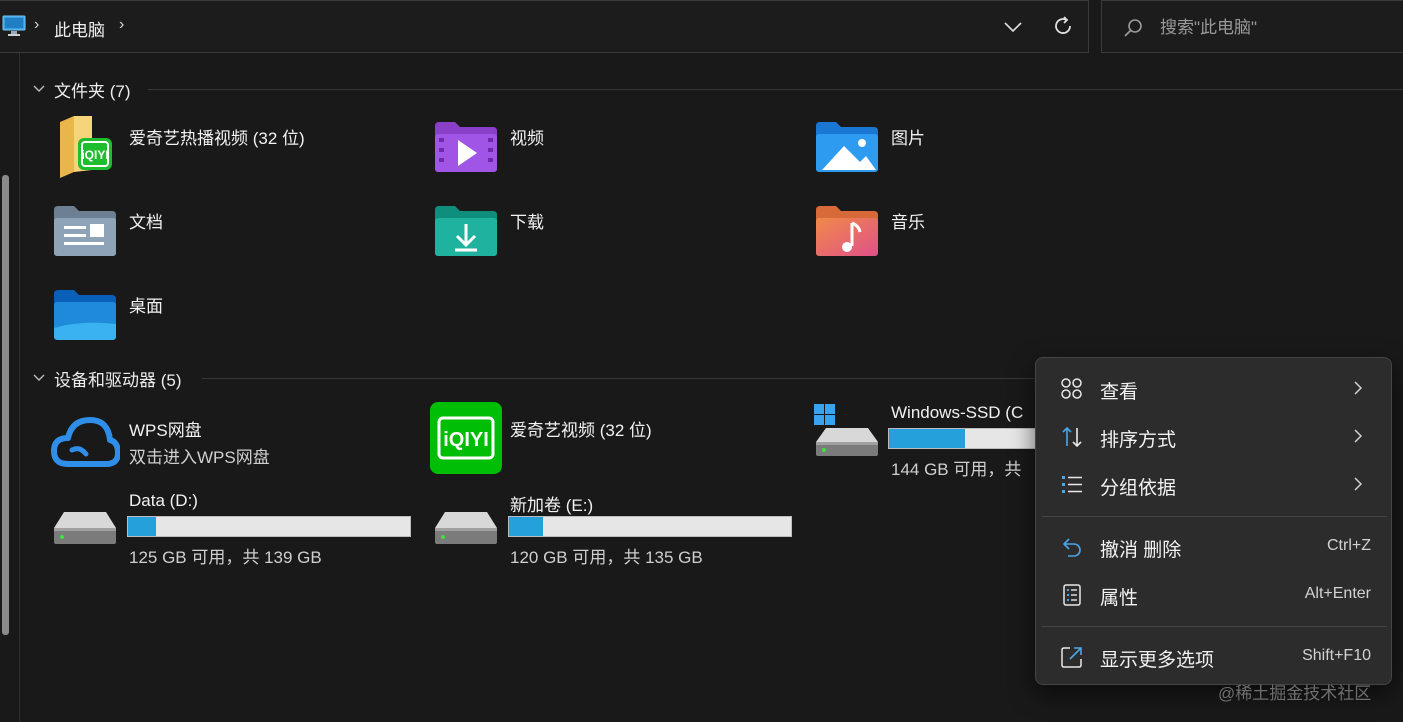  I want to click on wps-cloud-icon, so click(85, 442).